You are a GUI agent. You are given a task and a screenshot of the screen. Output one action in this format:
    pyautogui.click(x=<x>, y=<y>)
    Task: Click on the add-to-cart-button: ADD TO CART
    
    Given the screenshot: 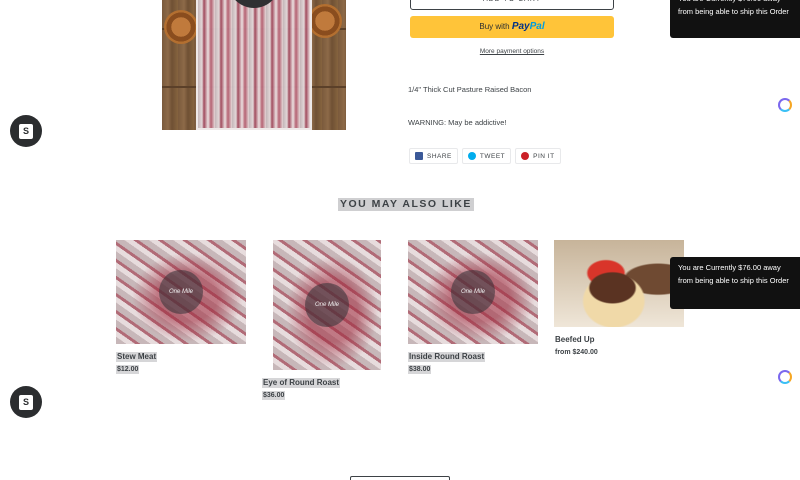 What is the action you would take?
    pyautogui.click(x=512, y=5)
    